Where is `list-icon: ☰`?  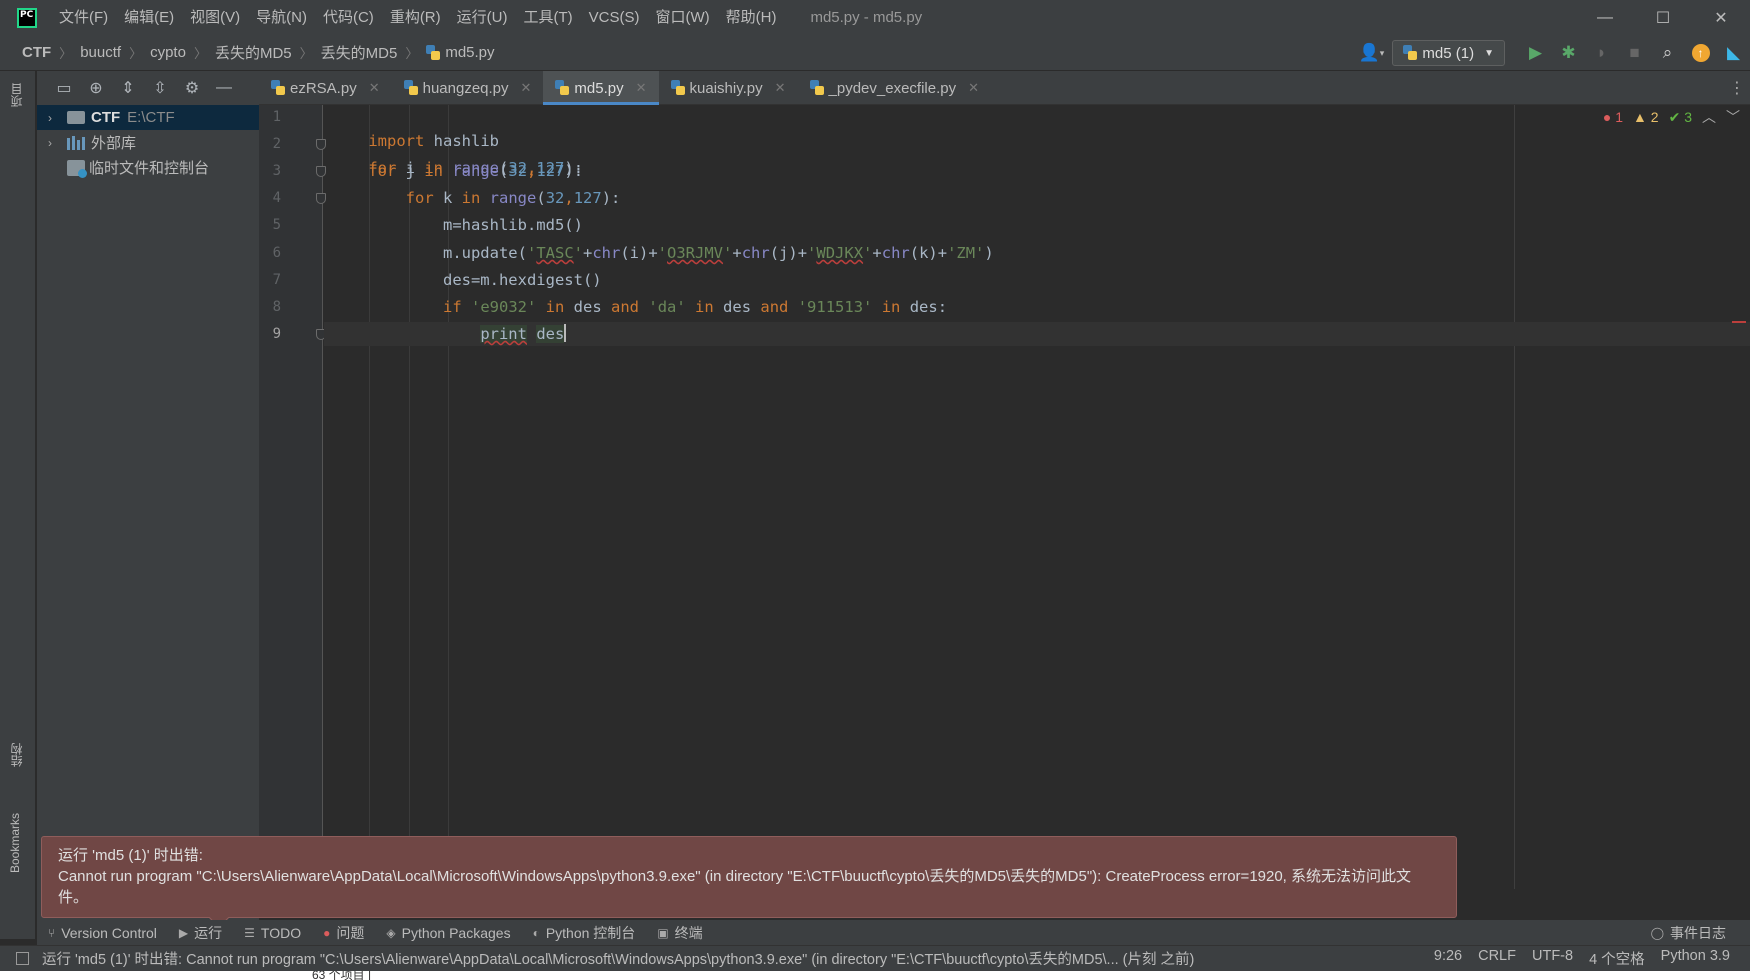 list-icon: ☰ is located at coordinates (249, 932).